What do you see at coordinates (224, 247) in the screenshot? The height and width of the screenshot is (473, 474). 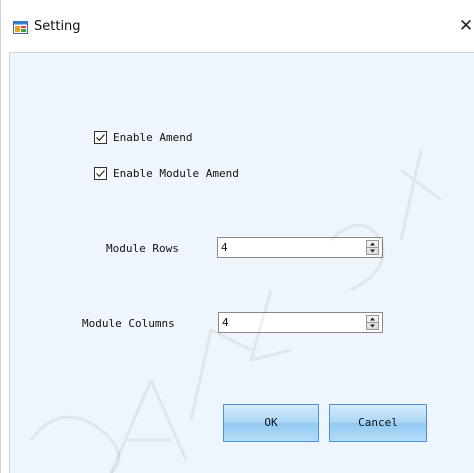 I see `module-rows-value: 4` at bounding box center [224, 247].